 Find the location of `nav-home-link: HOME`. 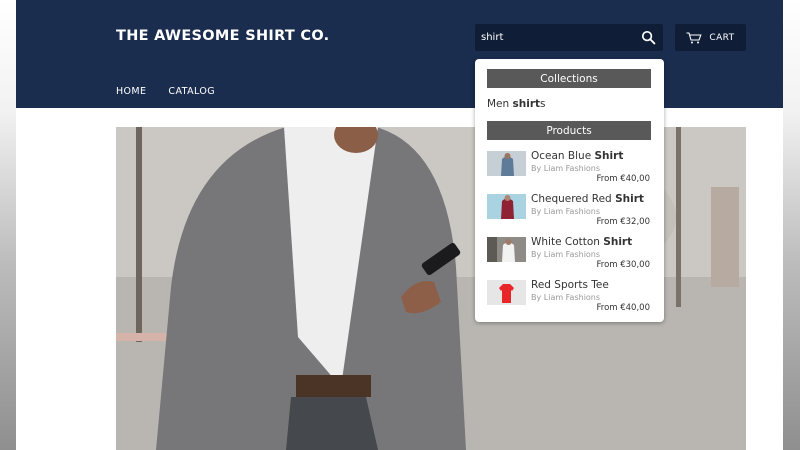

nav-home-link: HOME is located at coordinates (131, 91).